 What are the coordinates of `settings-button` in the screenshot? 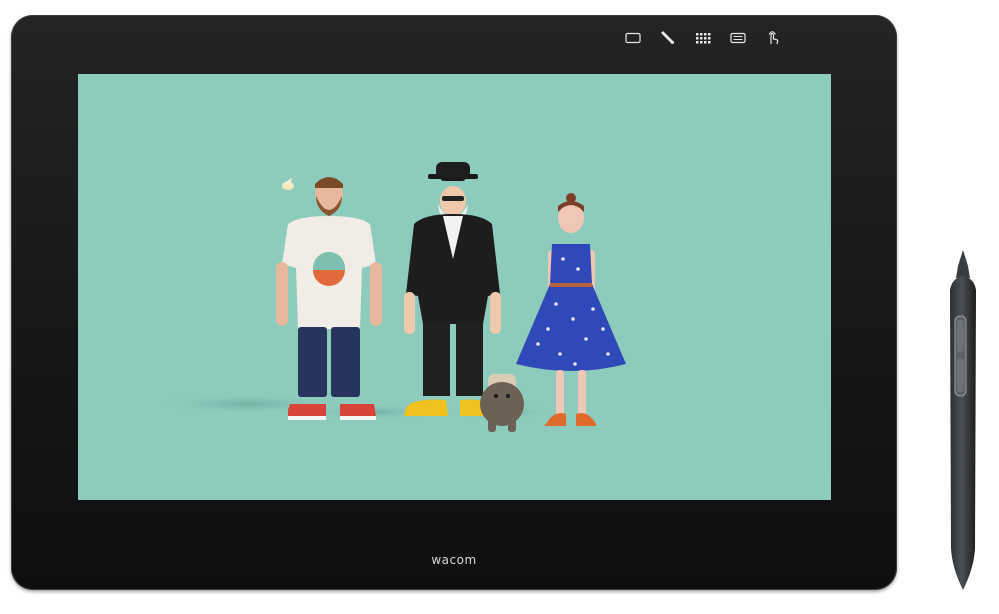 It's located at (668, 38).